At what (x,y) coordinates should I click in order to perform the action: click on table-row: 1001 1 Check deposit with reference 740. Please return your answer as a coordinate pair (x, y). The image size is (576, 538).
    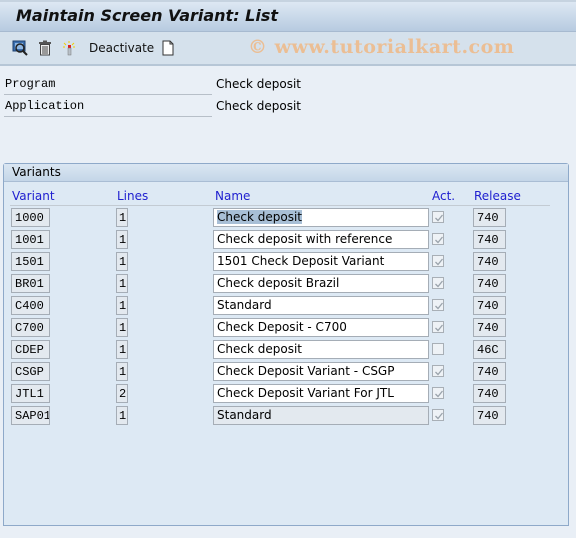
    Looking at the image, I should click on (284, 240).